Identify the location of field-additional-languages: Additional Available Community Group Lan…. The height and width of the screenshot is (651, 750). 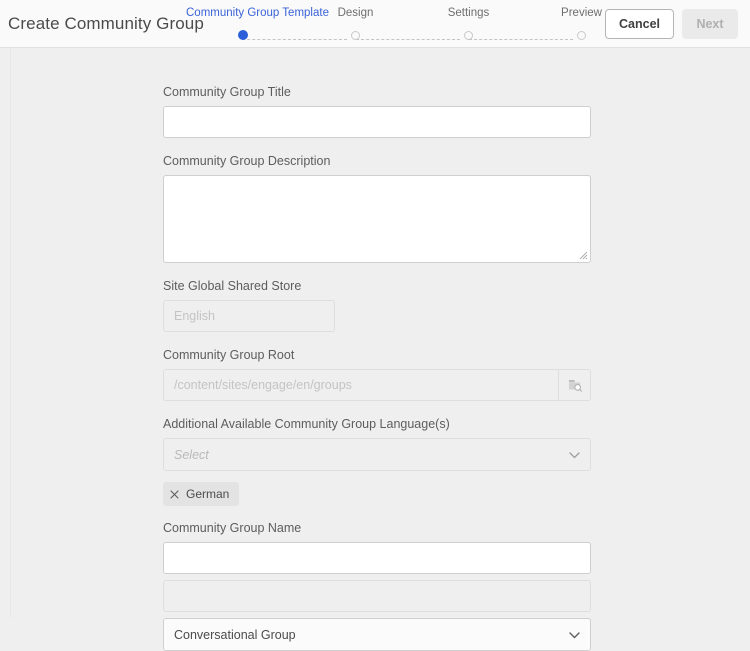
(377, 461).